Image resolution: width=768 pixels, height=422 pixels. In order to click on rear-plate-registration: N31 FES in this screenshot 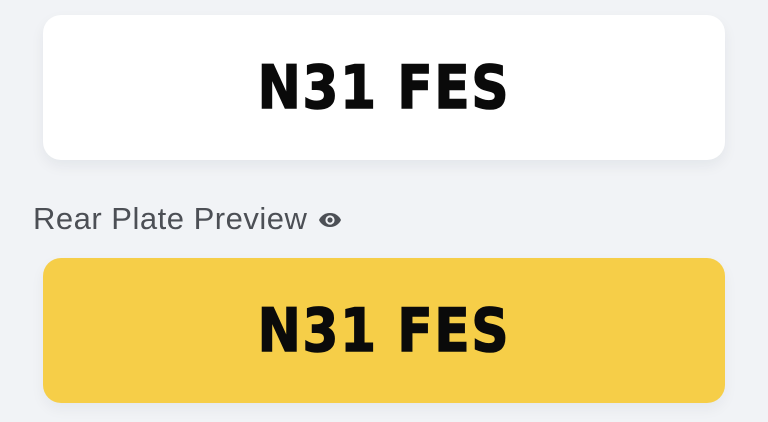, I will do `click(384, 330)`.